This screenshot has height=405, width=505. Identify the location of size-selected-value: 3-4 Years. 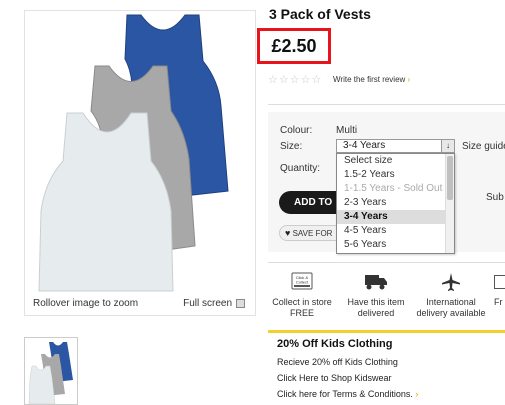
(364, 145).